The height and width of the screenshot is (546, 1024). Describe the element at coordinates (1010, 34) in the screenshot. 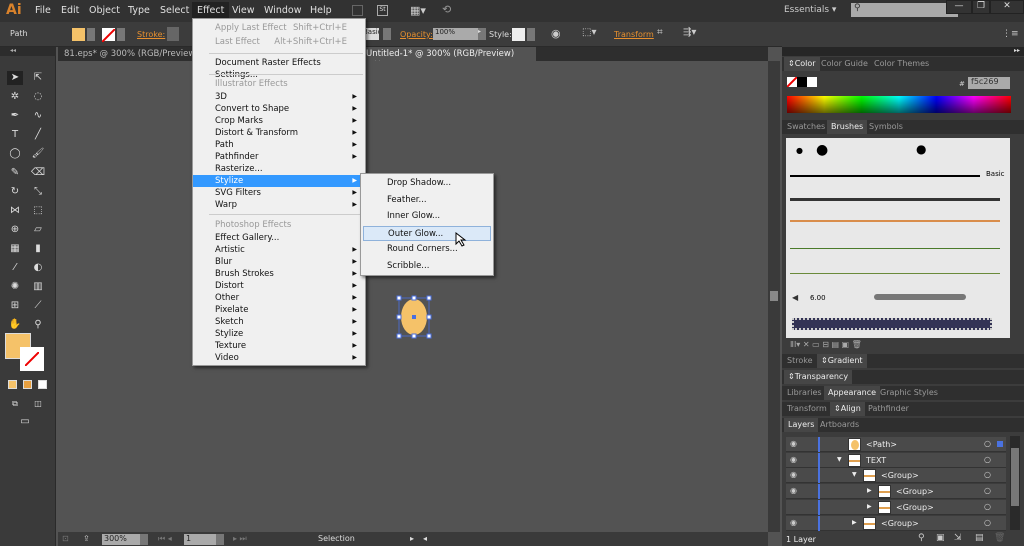

I see `panel-menu-icon: ⋮≡` at that location.